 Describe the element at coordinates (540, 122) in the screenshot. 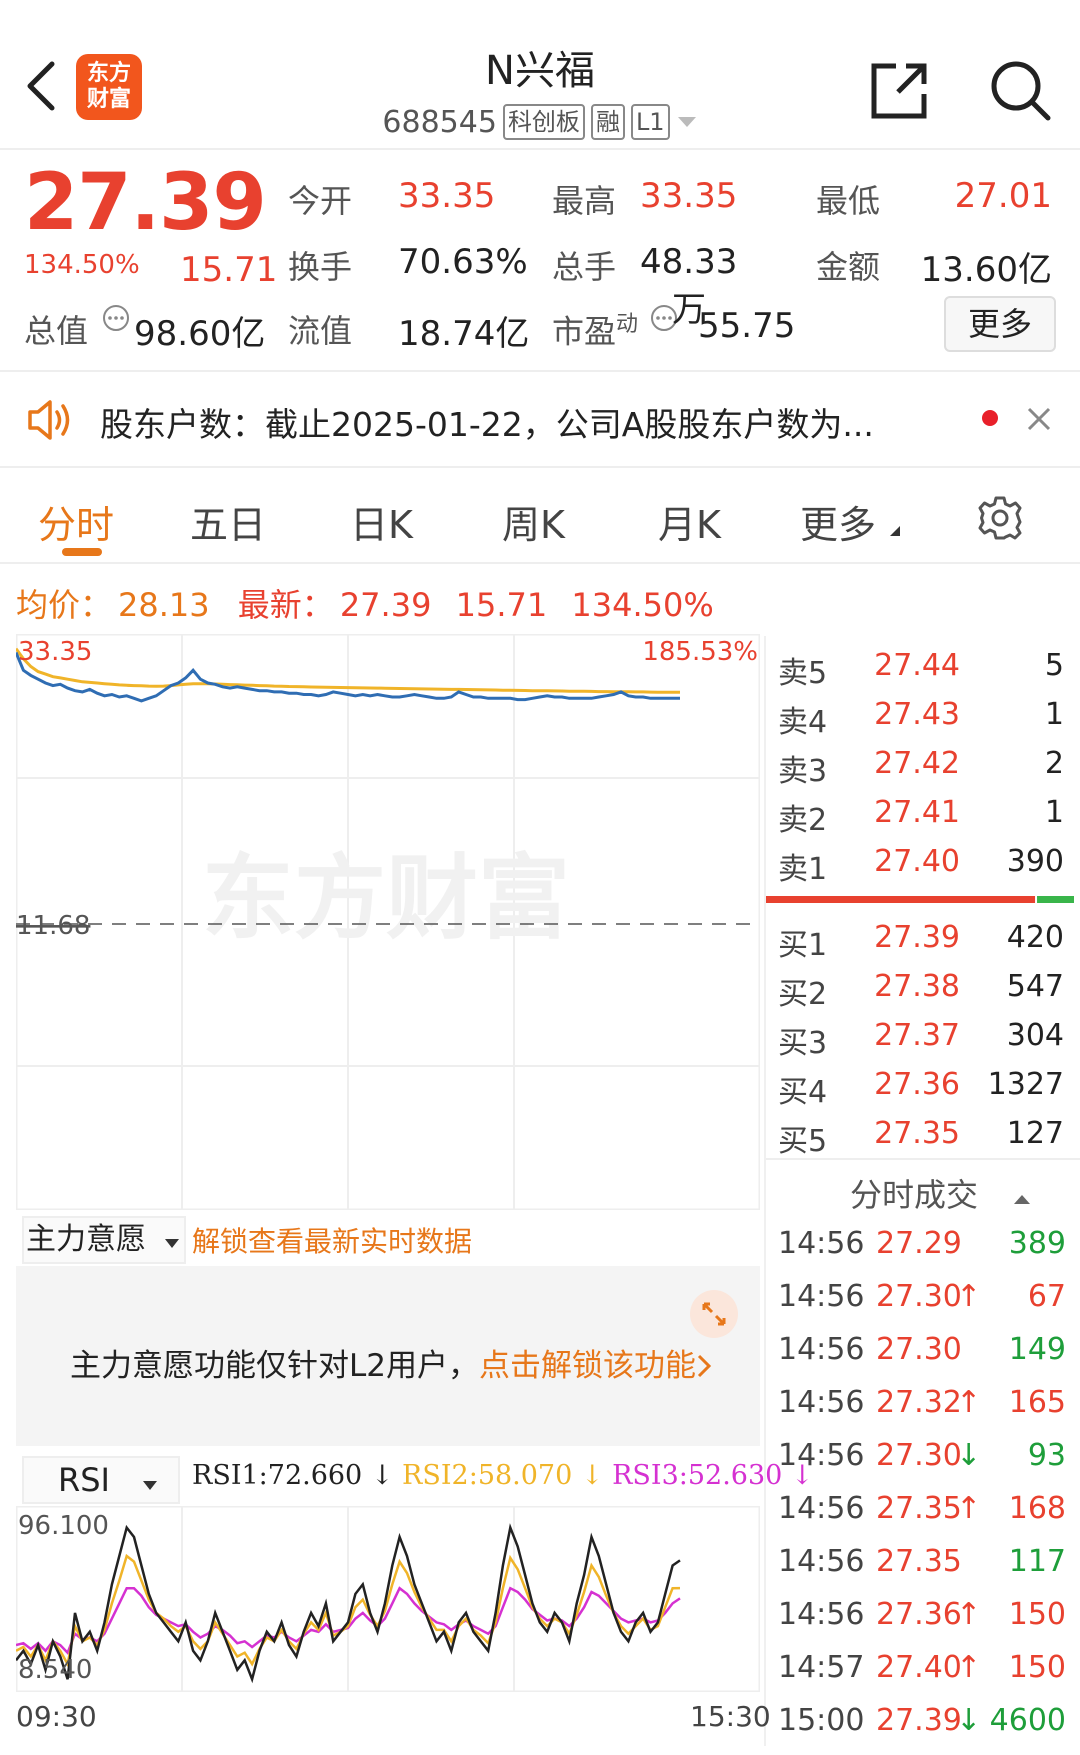

I see `stock-code-row: 688545 科创板 融 L1` at that location.